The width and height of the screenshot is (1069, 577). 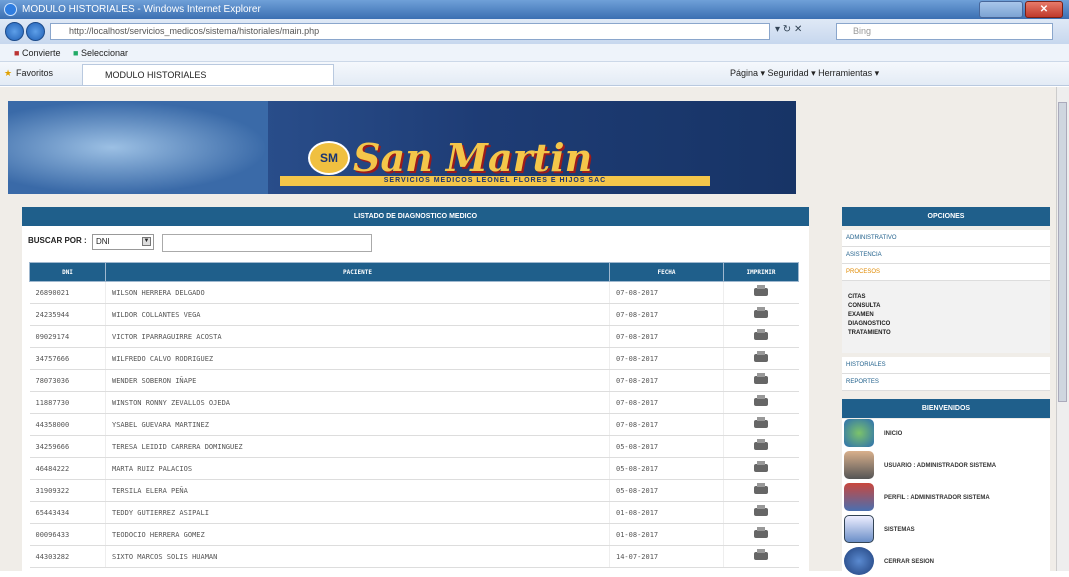 What do you see at coordinates (666, 534) in the screenshot?
I see `cell-fecha: 01-08-2017` at bounding box center [666, 534].